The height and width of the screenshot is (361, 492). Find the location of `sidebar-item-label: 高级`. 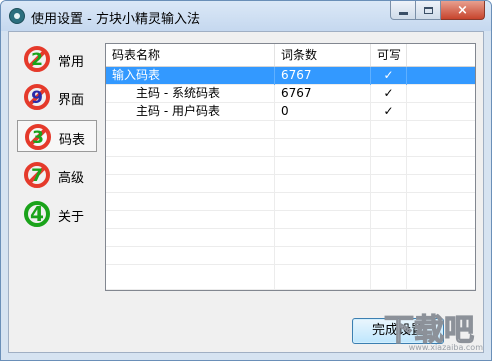

sidebar-item-label: 高级 is located at coordinates (71, 178).